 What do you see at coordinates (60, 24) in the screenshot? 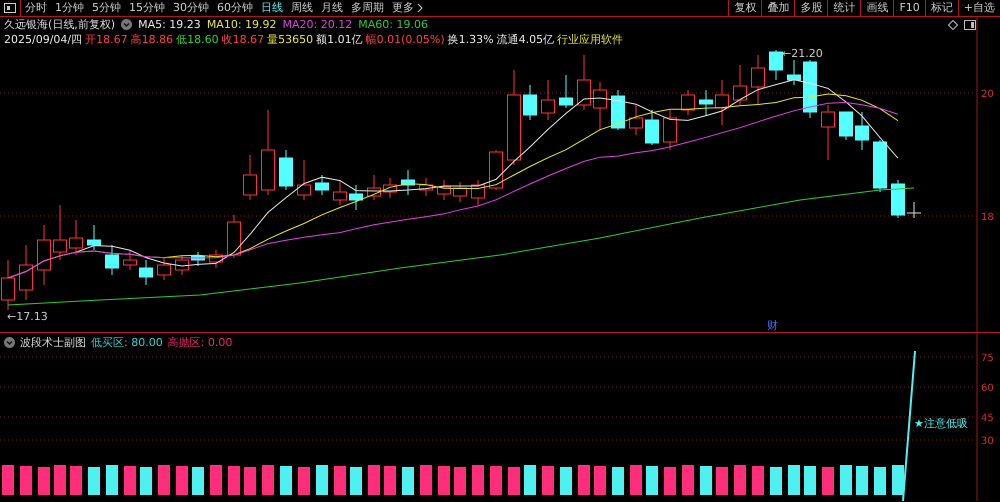
I see `stock-title: 久远银海(日线,前复权)` at bounding box center [60, 24].